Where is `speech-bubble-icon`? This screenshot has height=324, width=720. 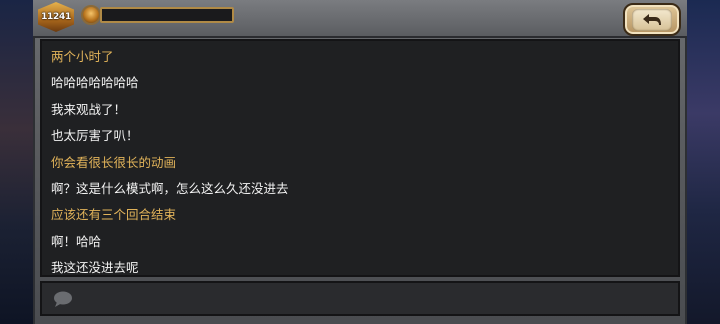 speech-bubble-icon is located at coordinates (63, 299).